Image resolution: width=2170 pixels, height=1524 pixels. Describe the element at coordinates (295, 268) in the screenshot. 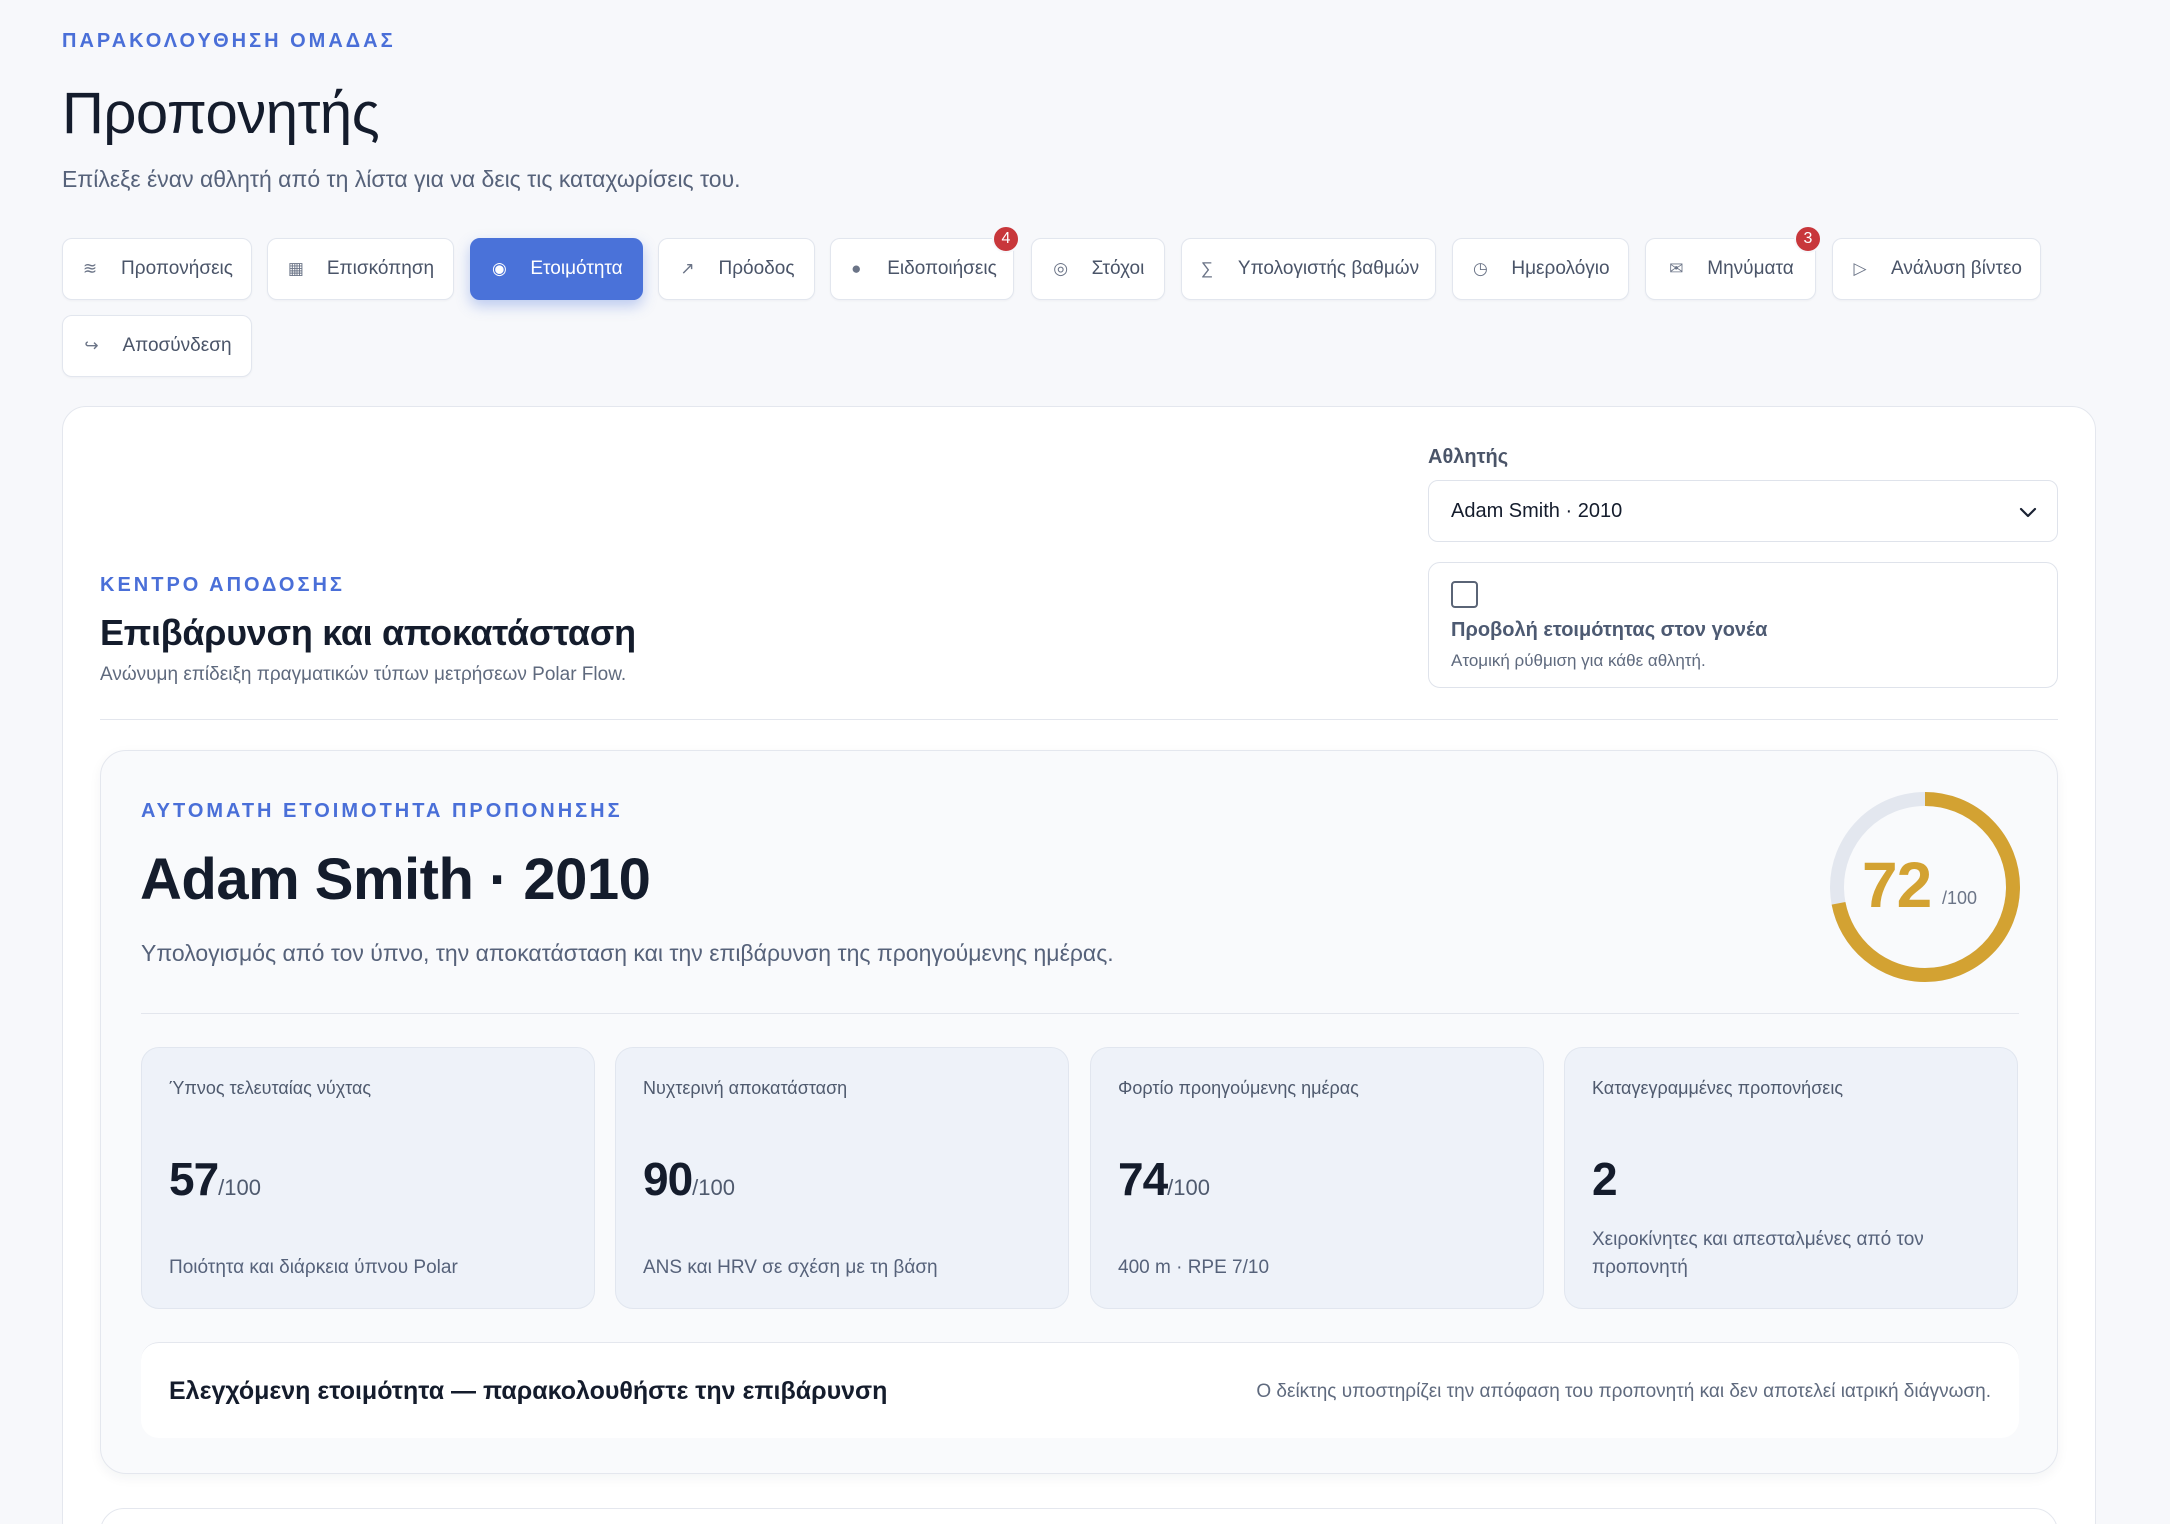

I see `grid-icon: ▦` at that location.